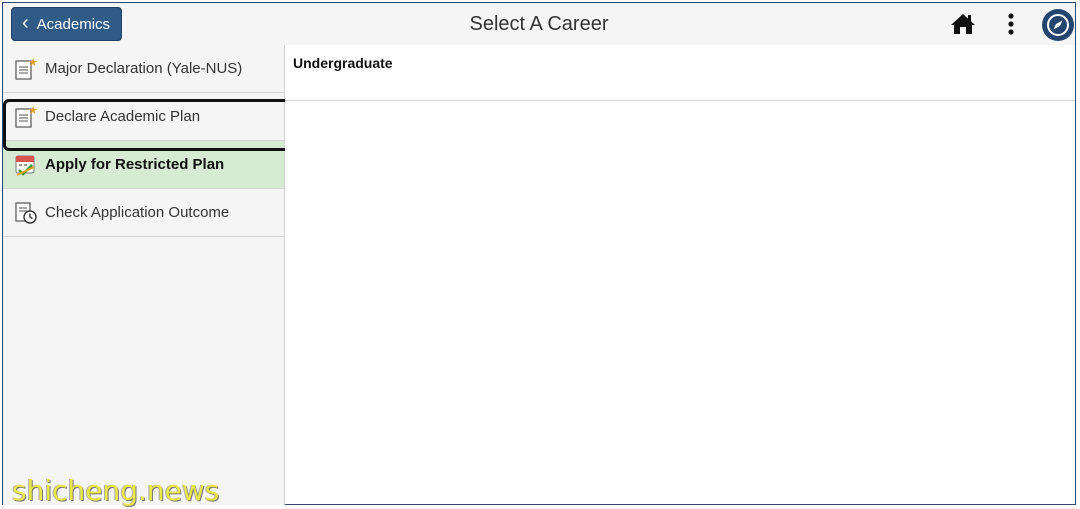 The height and width of the screenshot is (509, 1080). I want to click on sidebar-item-label: Declare Academic Plan, so click(123, 116).